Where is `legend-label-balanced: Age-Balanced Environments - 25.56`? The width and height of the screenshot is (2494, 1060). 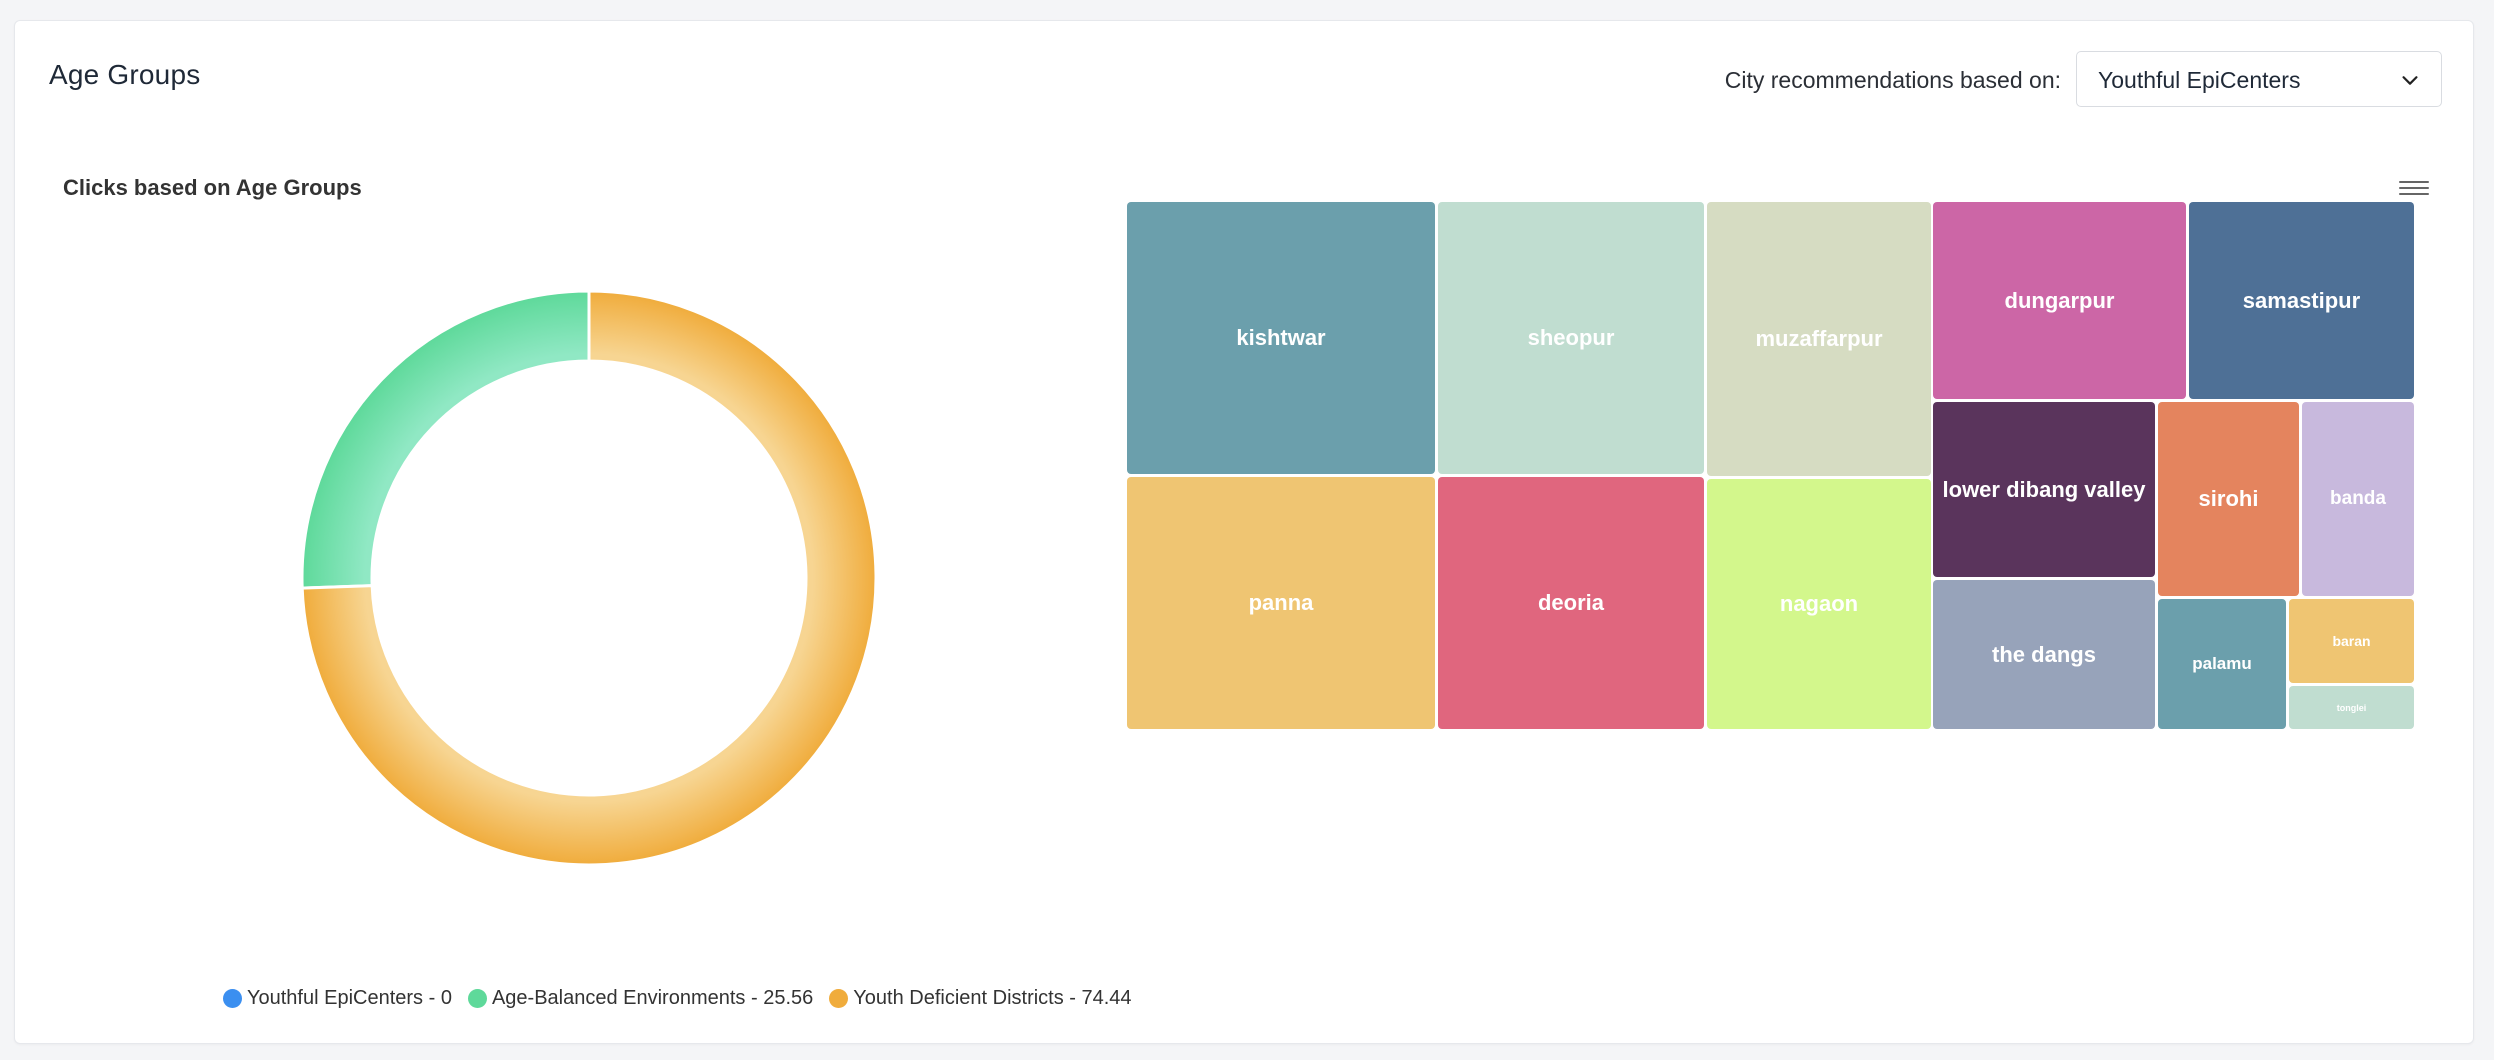 legend-label-balanced: Age-Balanced Environments - 25.56 is located at coordinates (652, 998).